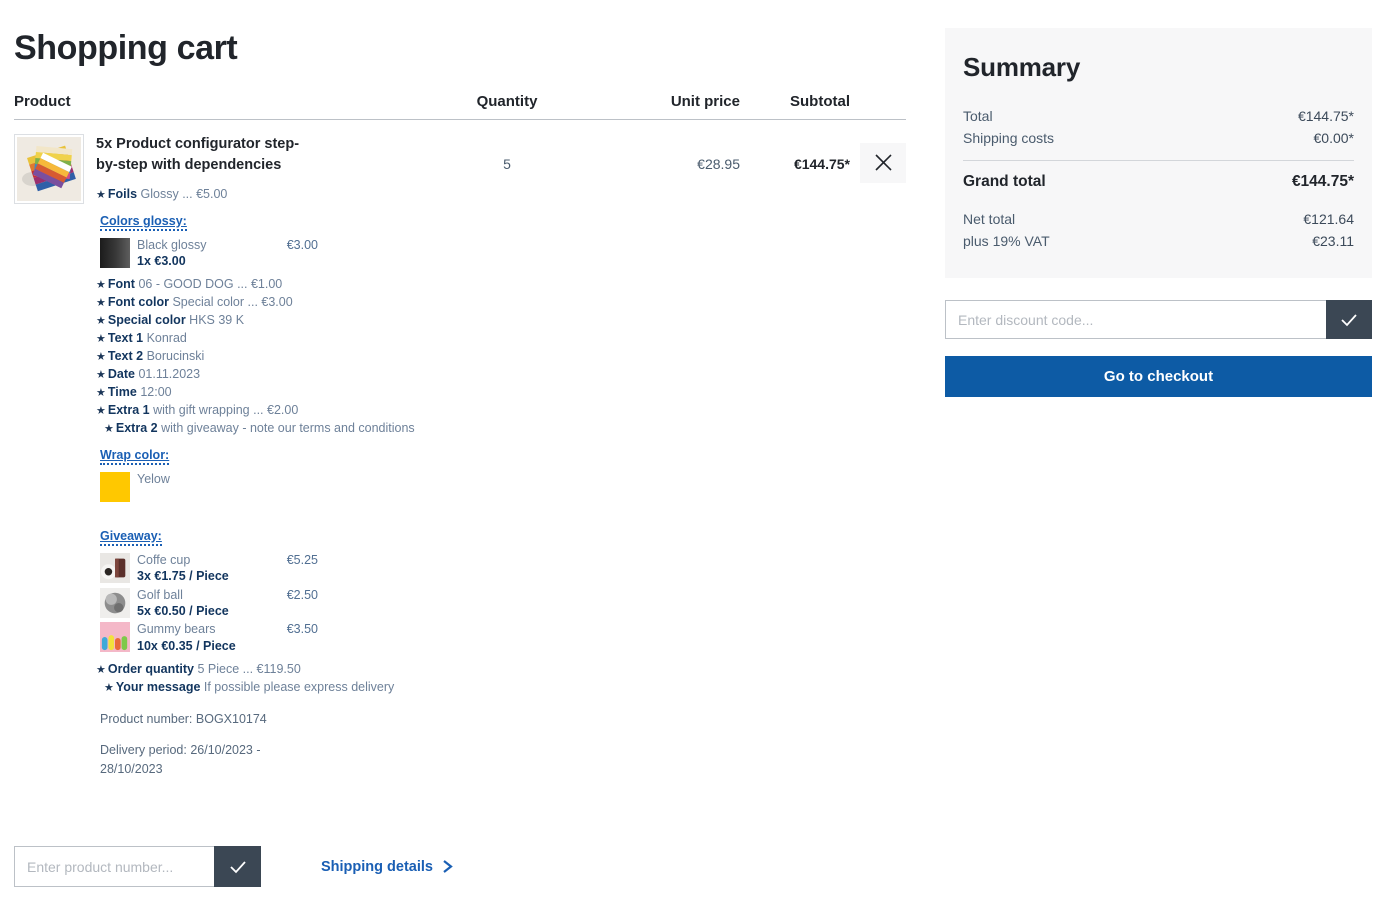  I want to click on color-fan-swatch-image, so click(49, 168).